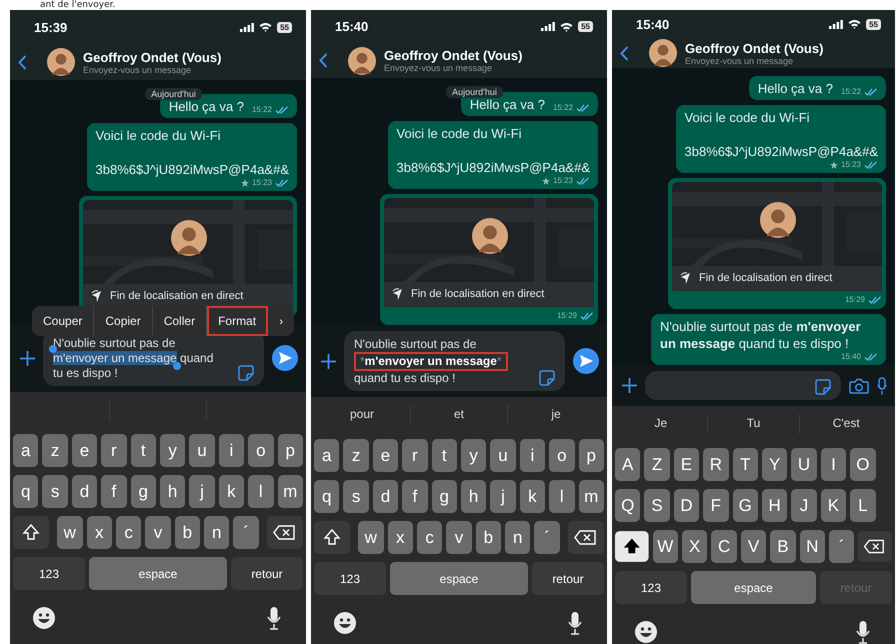 The width and height of the screenshot is (896, 644). Describe the element at coordinates (846, 423) in the screenshot. I see `suggestion-item: C'est` at that location.